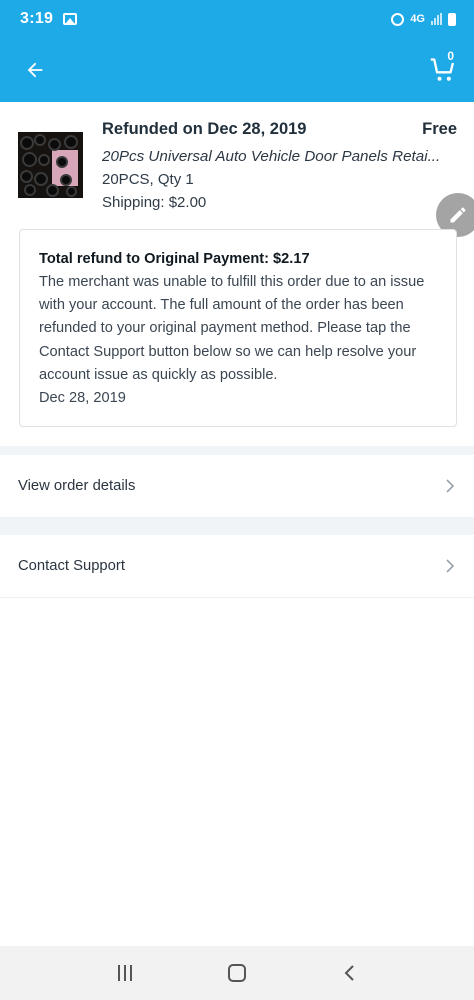 Image resolution: width=474 pixels, height=1000 pixels. Describe the element at coordinates (237, 486) in the screenshot. I see `view-order-details-row: View order details` at that location.